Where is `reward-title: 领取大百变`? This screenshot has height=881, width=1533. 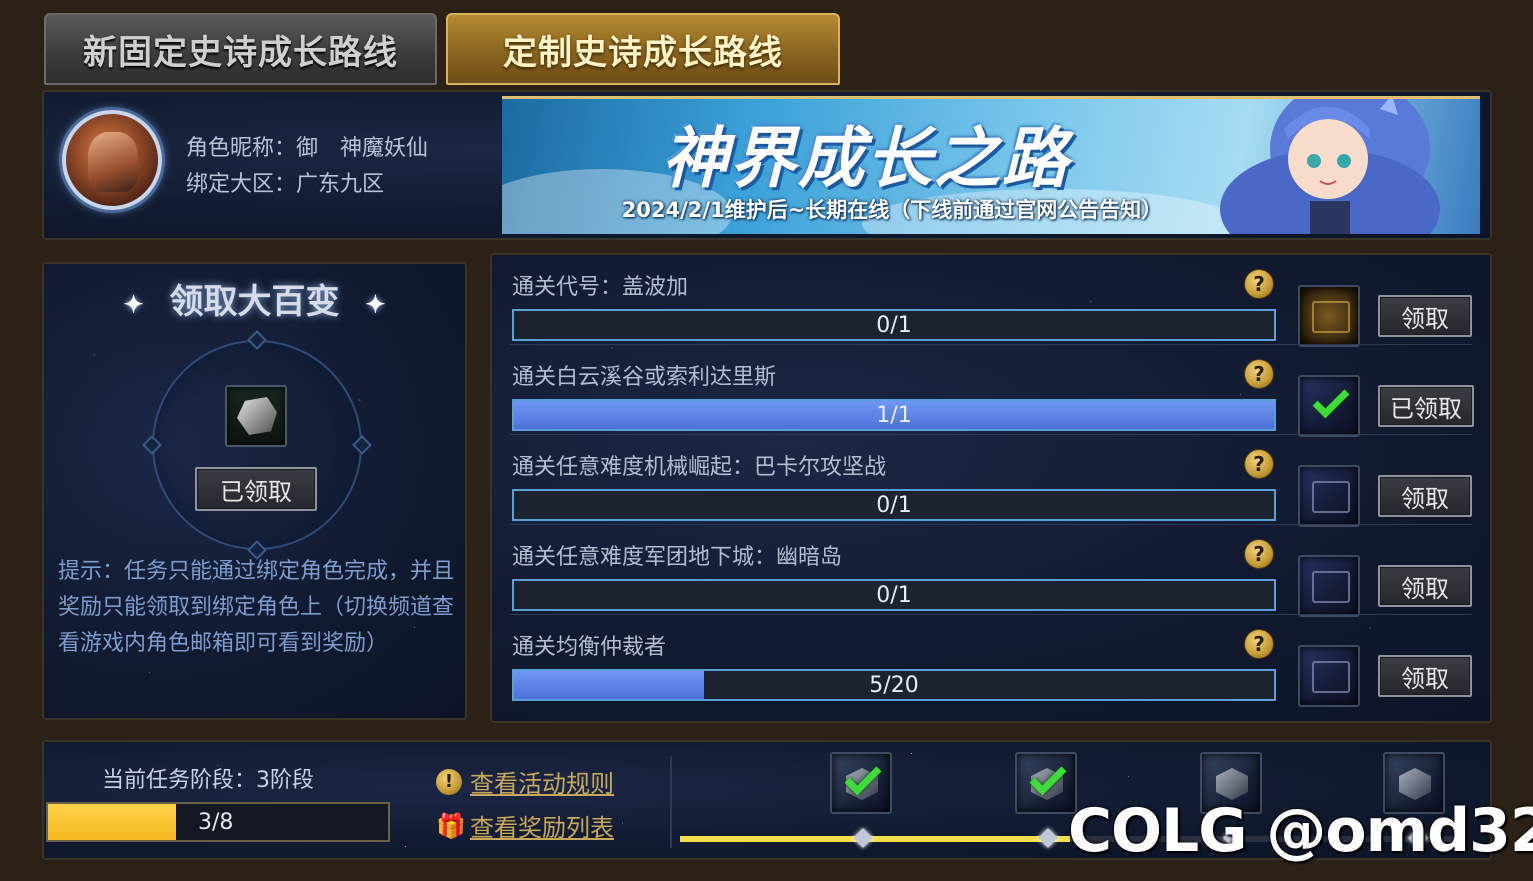 reward-title: 领取大百变 is located at coordinates (254, 302).